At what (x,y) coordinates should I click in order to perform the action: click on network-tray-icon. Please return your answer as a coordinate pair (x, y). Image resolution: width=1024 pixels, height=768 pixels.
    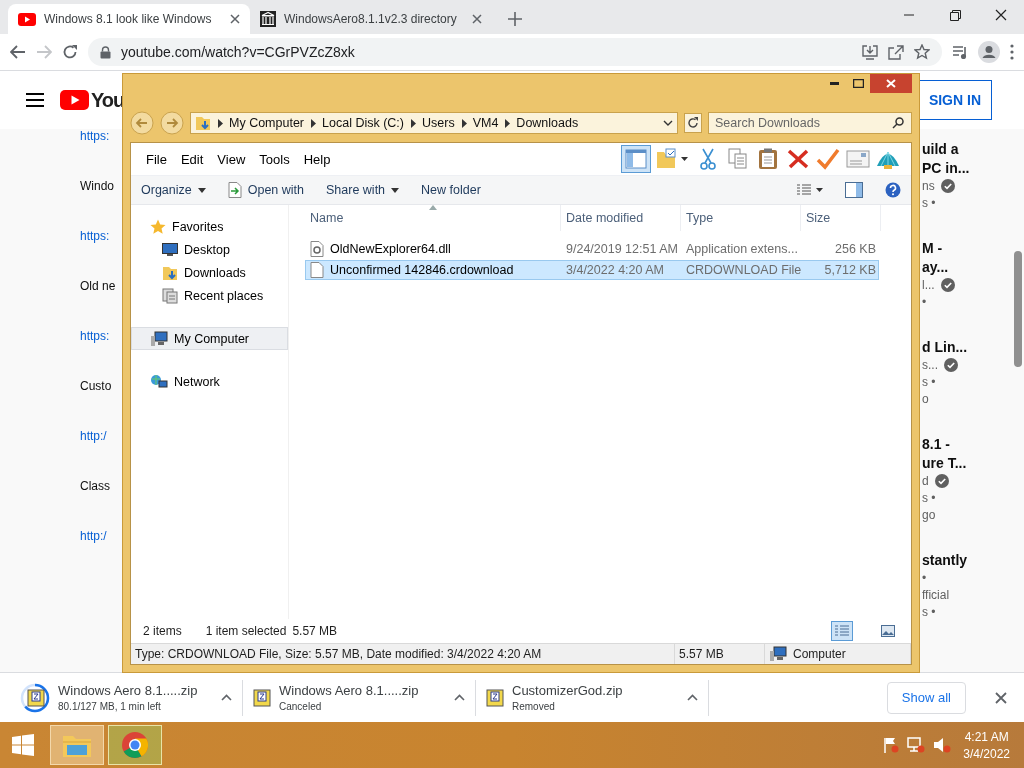
    Looking at the image, I should click on (916, 745).